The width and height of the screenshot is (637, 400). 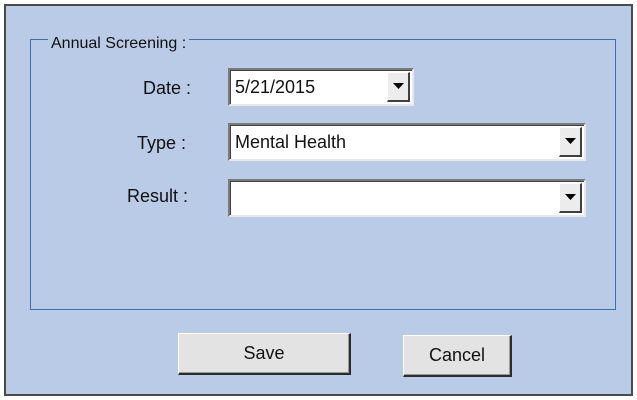 What do you see at coordinates (264, 354) in the screenshot?
I see `save-button: Save` at bounding box center [264, 354].